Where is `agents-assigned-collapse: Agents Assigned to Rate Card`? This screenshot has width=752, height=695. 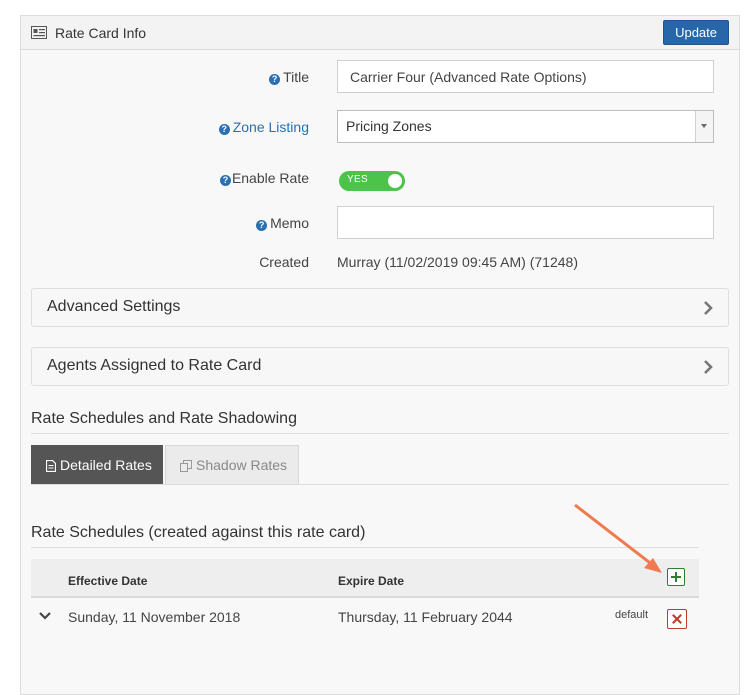
agents-assigned-collapse: Agents Assigned to Rate Card is located at coordinates (380, 366).